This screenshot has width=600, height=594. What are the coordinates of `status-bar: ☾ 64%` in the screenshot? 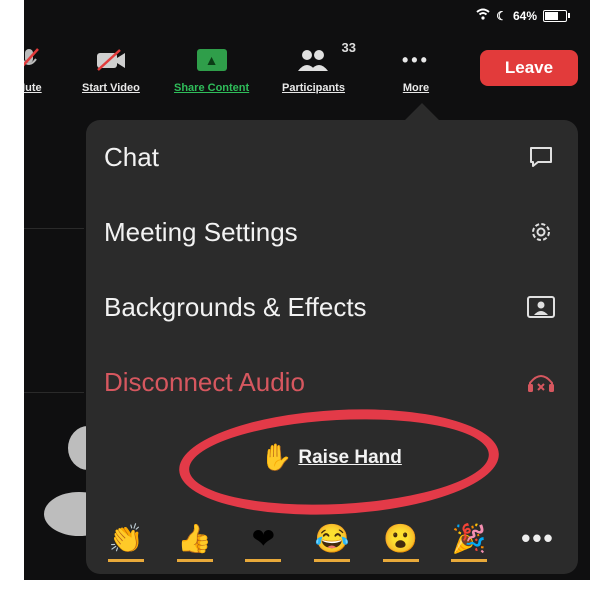 It's located at (523, 15).